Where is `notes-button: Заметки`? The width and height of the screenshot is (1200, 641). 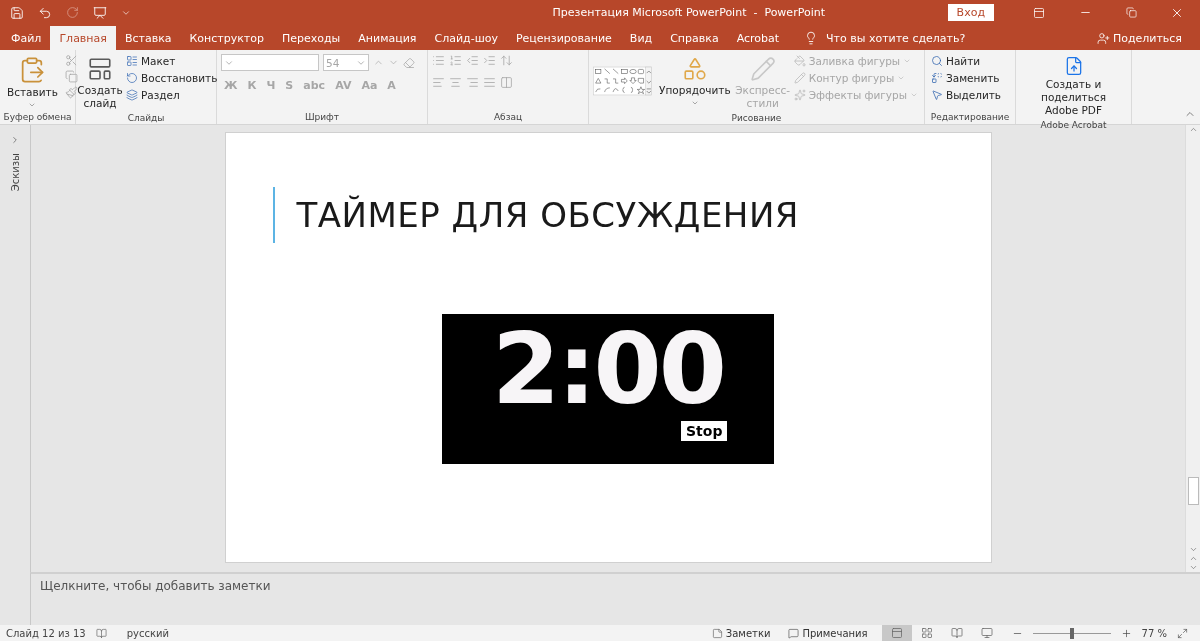 notes-button: Заметки is located at coordinates (741, 633).